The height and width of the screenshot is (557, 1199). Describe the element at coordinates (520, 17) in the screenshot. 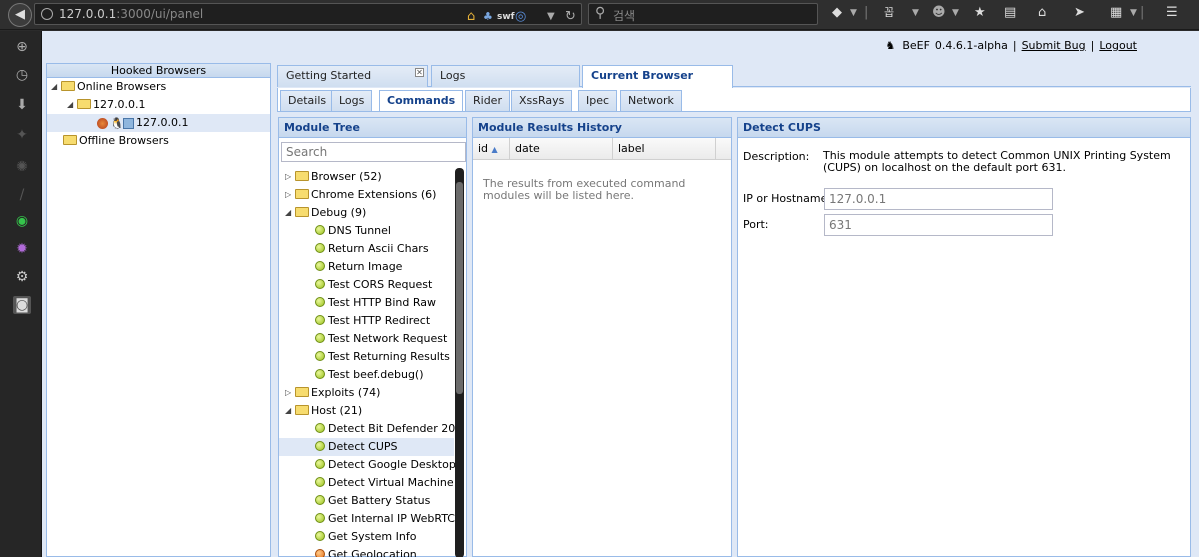

I see `globe-addon-icon: ◎` at that location.